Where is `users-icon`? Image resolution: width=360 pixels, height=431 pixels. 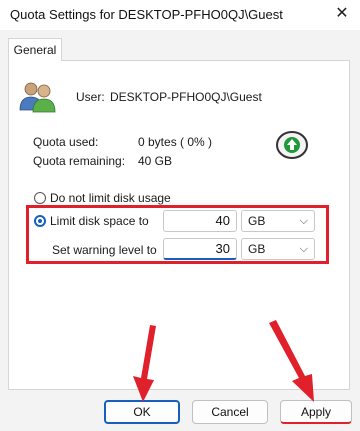 users-icon is located at coordinates (37, 97).